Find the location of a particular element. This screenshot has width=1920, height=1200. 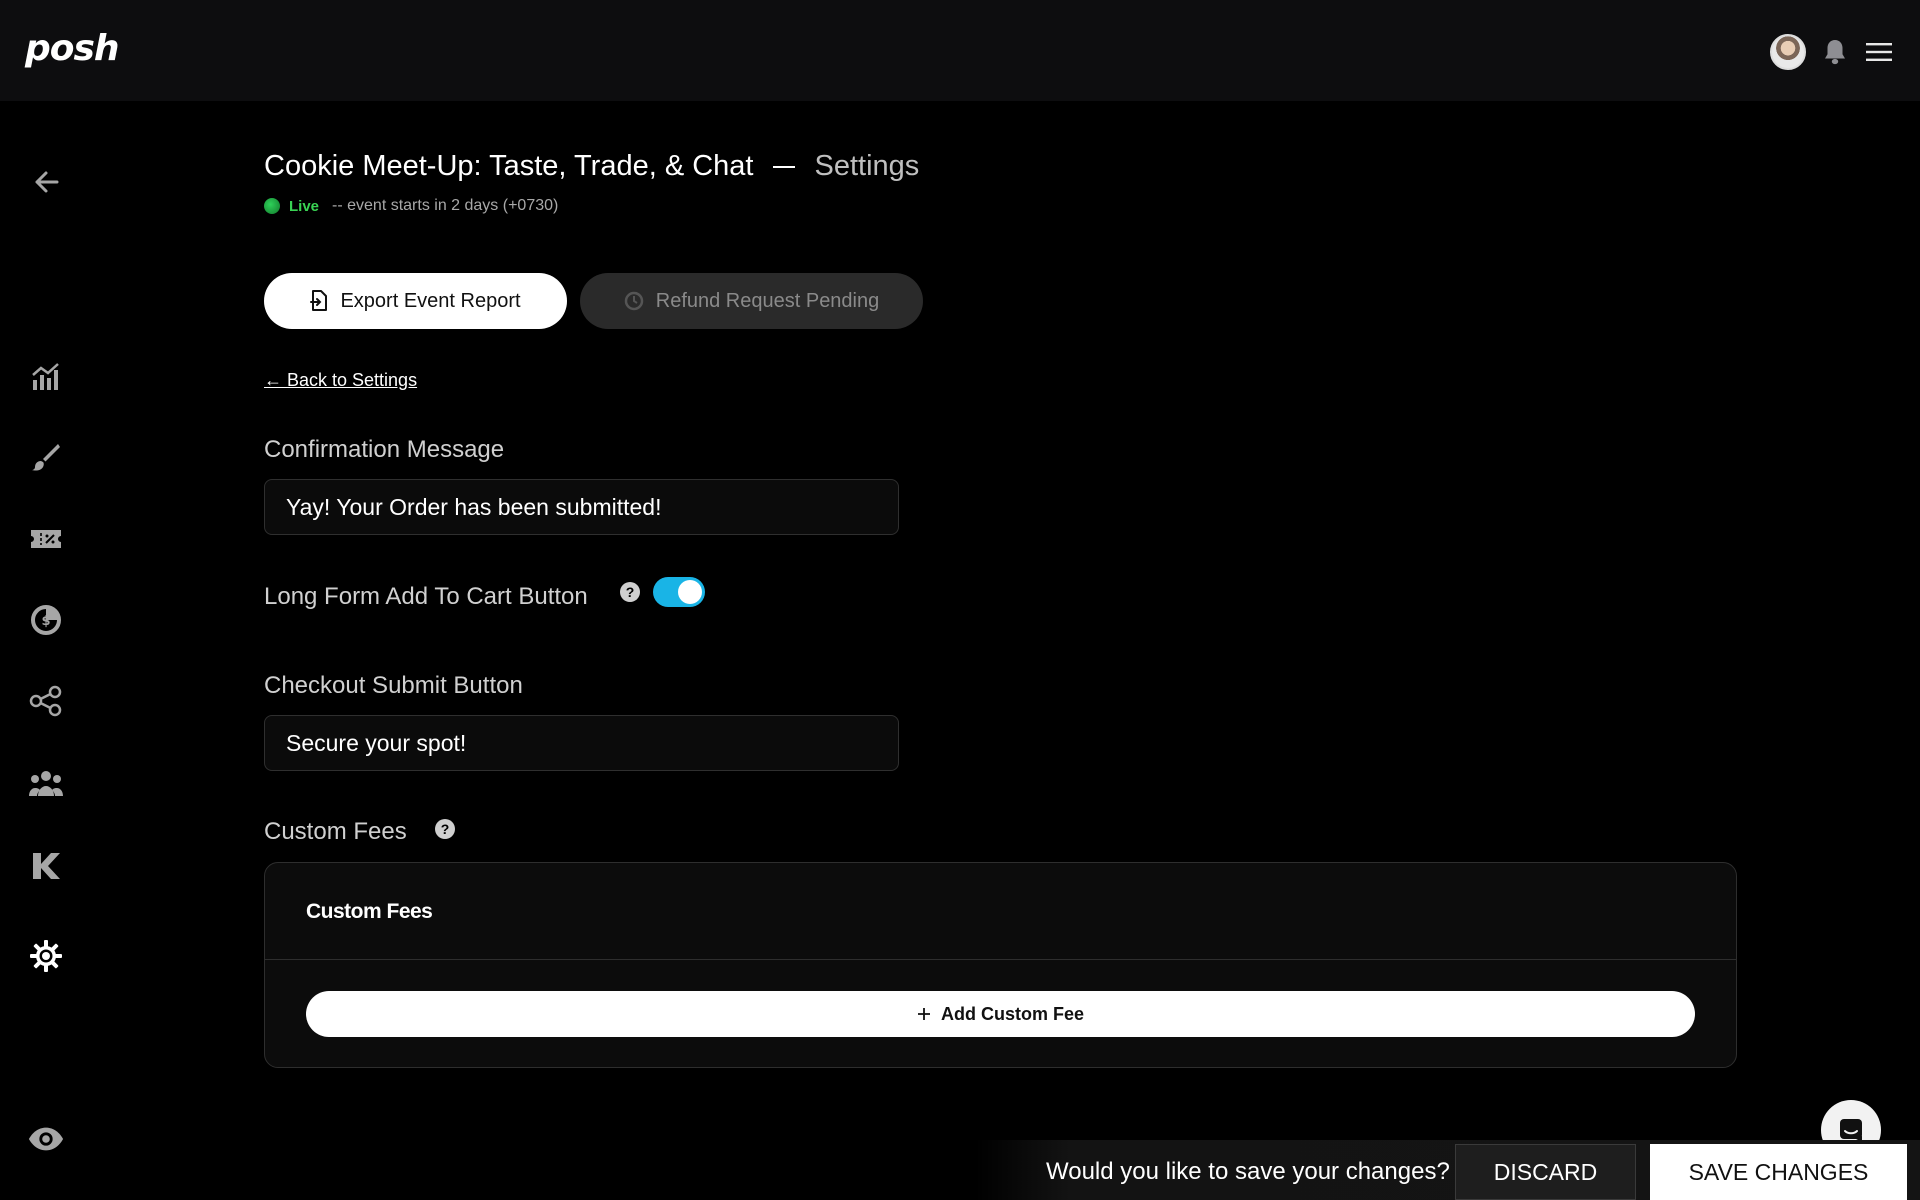

title-separator is located at coordinates (784, 166).